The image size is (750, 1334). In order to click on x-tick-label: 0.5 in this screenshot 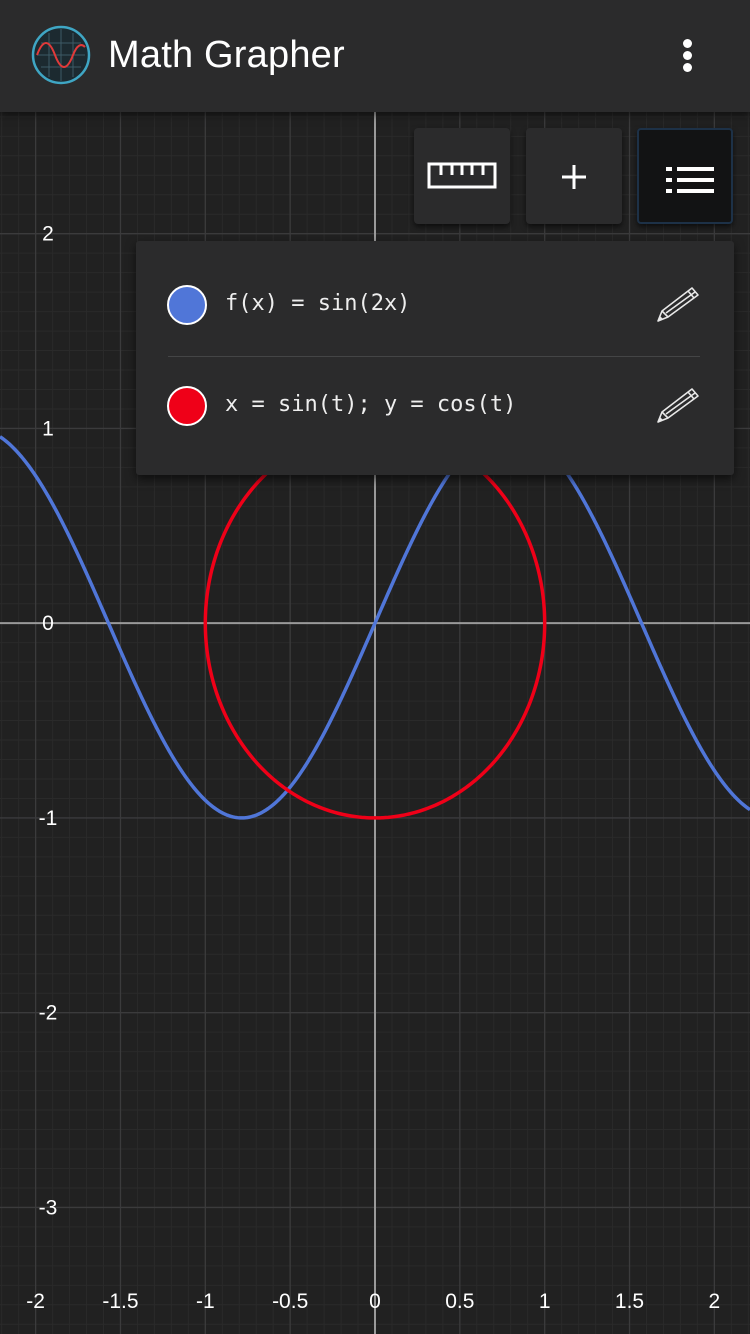, I will do `click(459, 1301)`.